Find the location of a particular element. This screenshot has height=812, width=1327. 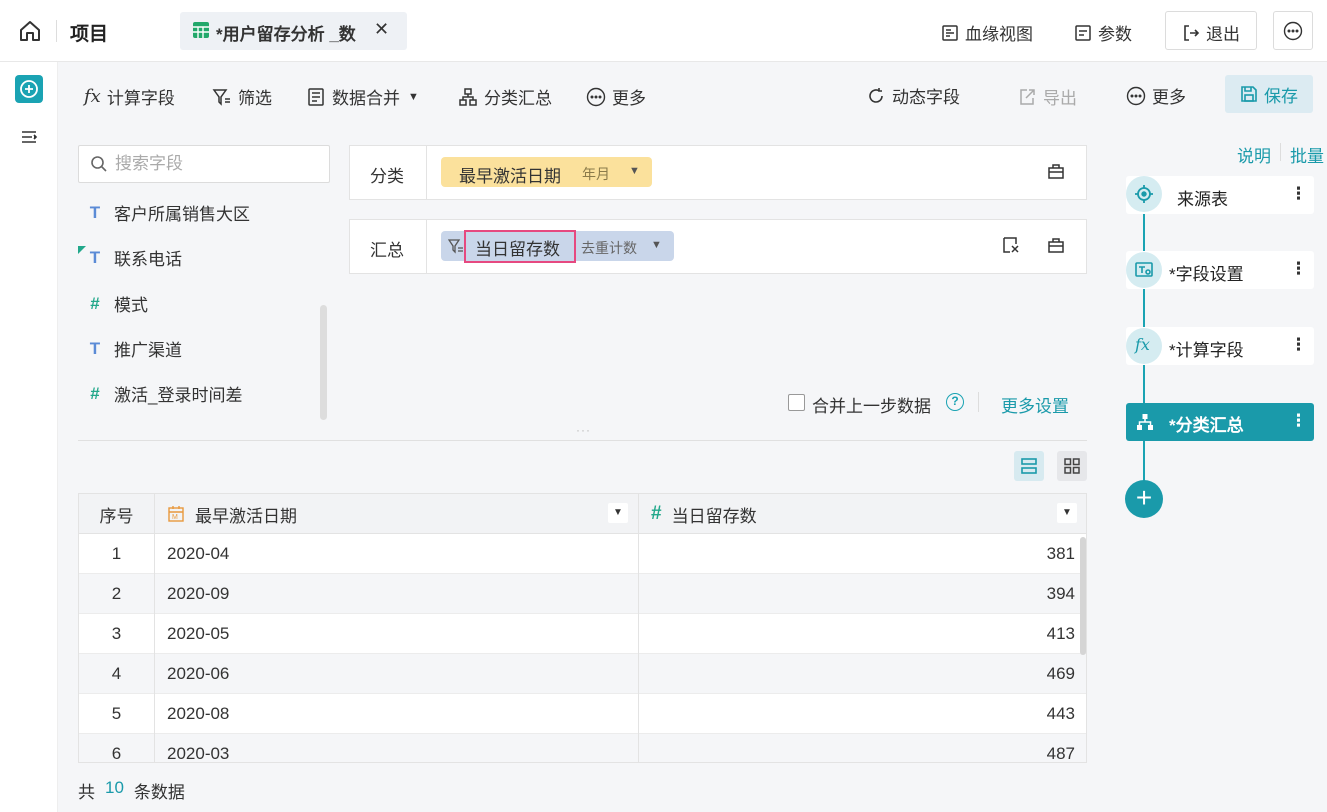

step-label: *分类汇总 is located at coordinates (1206, 425).